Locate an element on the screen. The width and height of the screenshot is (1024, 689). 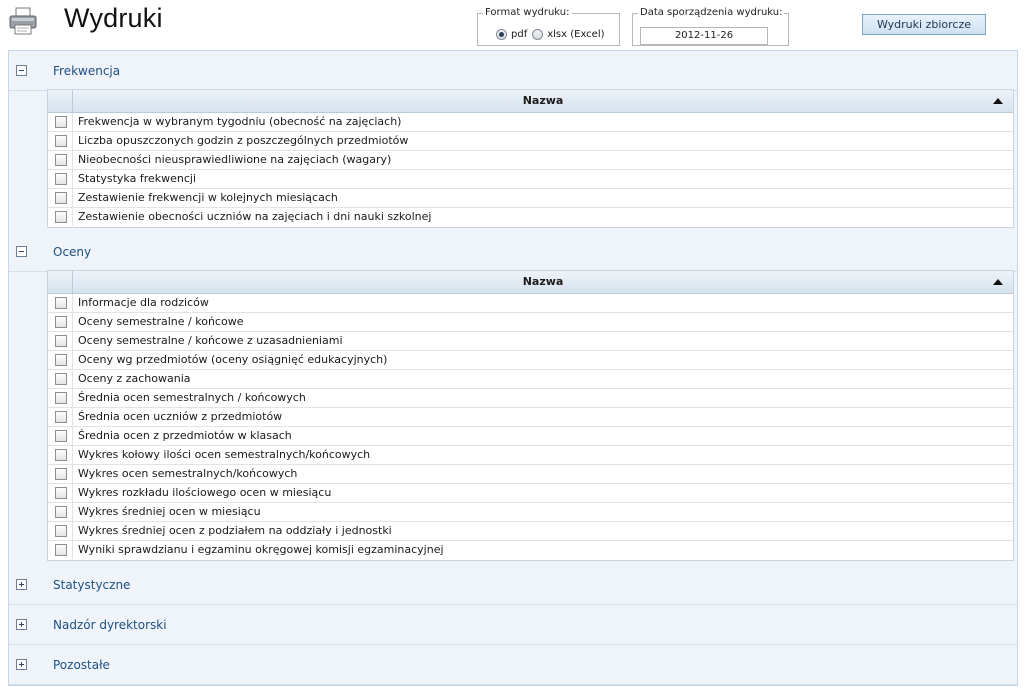
section-title: Frekwencja is located at coordinates (86, 71).